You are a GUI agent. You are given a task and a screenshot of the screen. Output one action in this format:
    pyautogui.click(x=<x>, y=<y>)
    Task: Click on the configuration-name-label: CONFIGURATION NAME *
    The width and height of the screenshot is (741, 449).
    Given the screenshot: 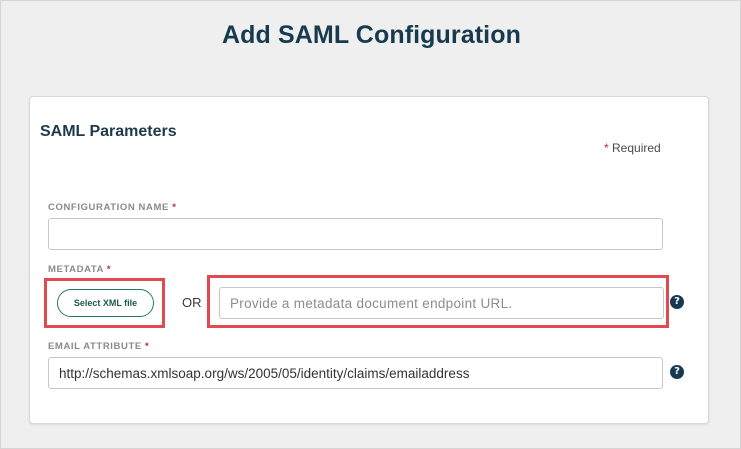 What is the action you would take?
    pyautogui.click(x=112, y=207)
    